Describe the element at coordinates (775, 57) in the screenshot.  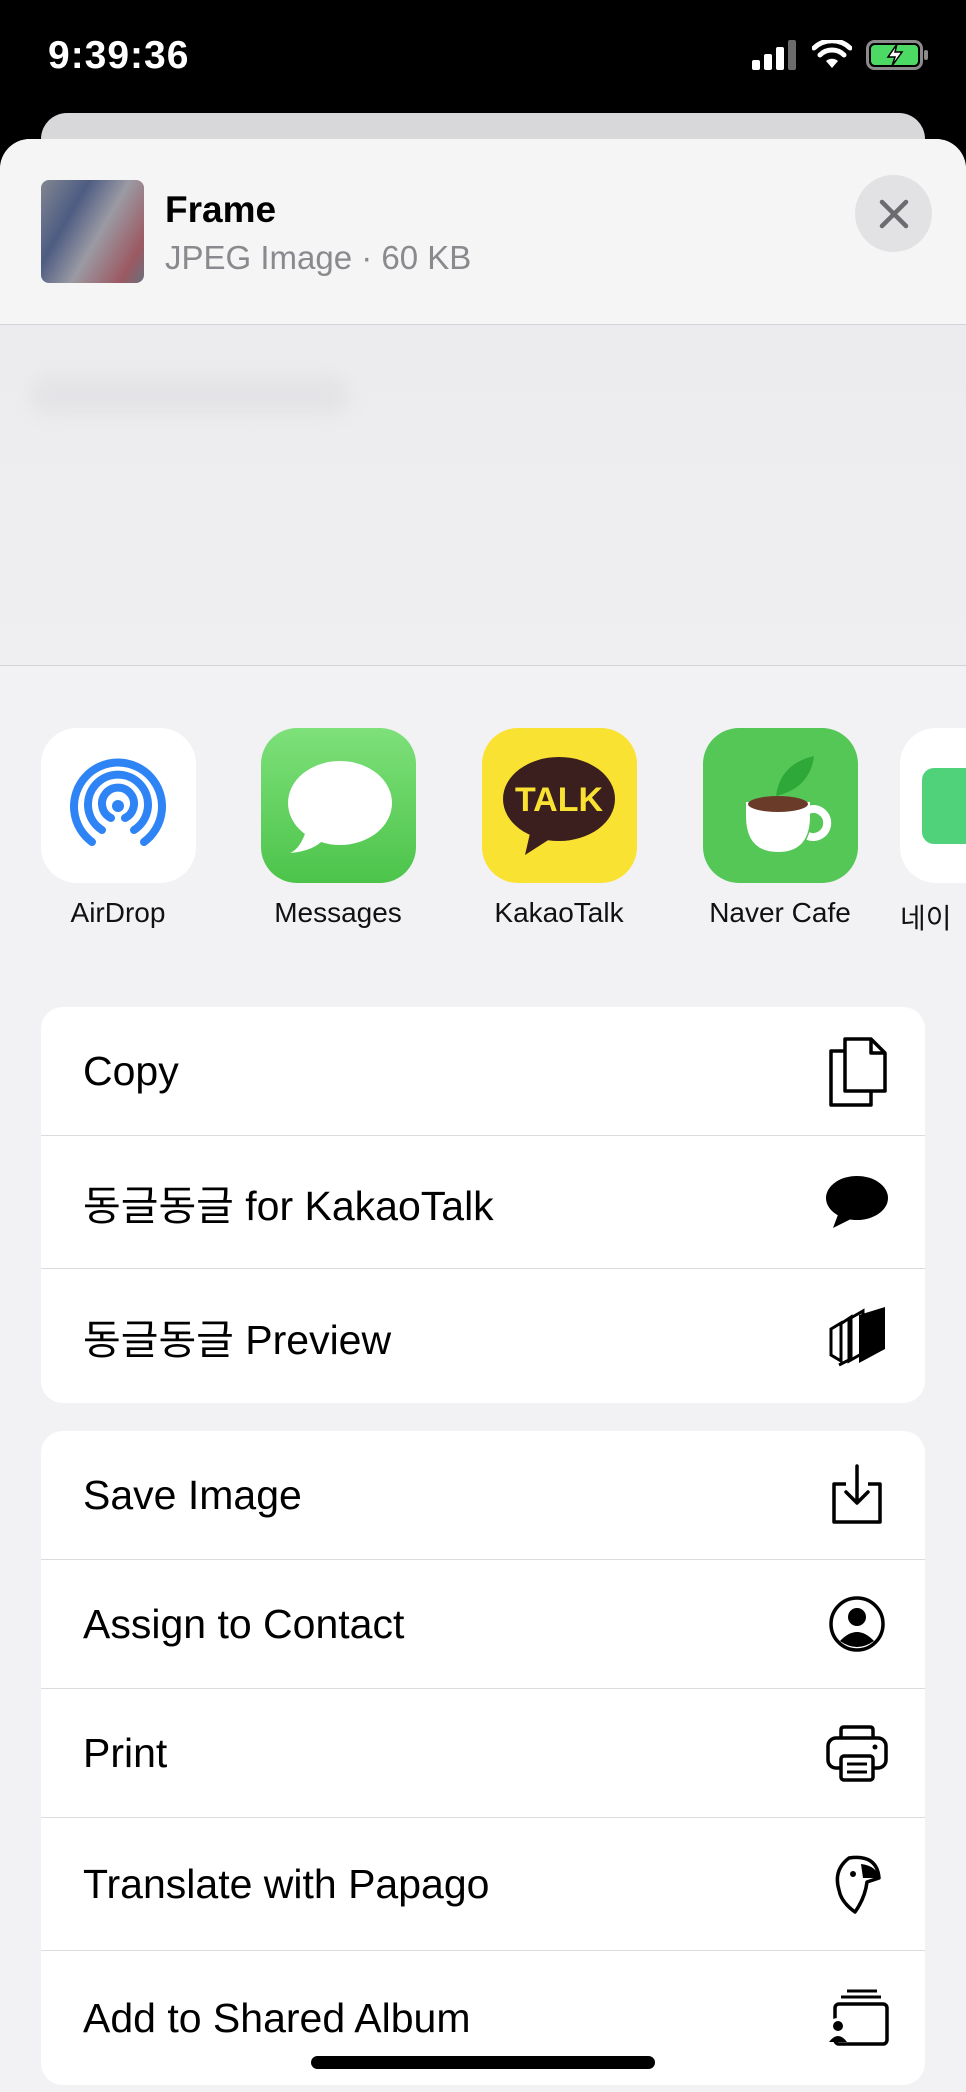
I see `signal-icon` at that location.